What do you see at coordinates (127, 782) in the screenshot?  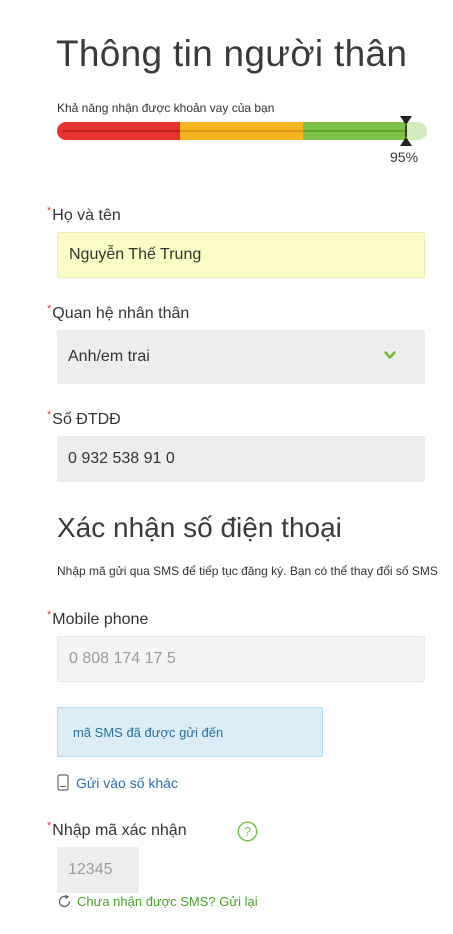 I see `send-other-label: Gửi vào số khác` at bounding box center [127, 782].